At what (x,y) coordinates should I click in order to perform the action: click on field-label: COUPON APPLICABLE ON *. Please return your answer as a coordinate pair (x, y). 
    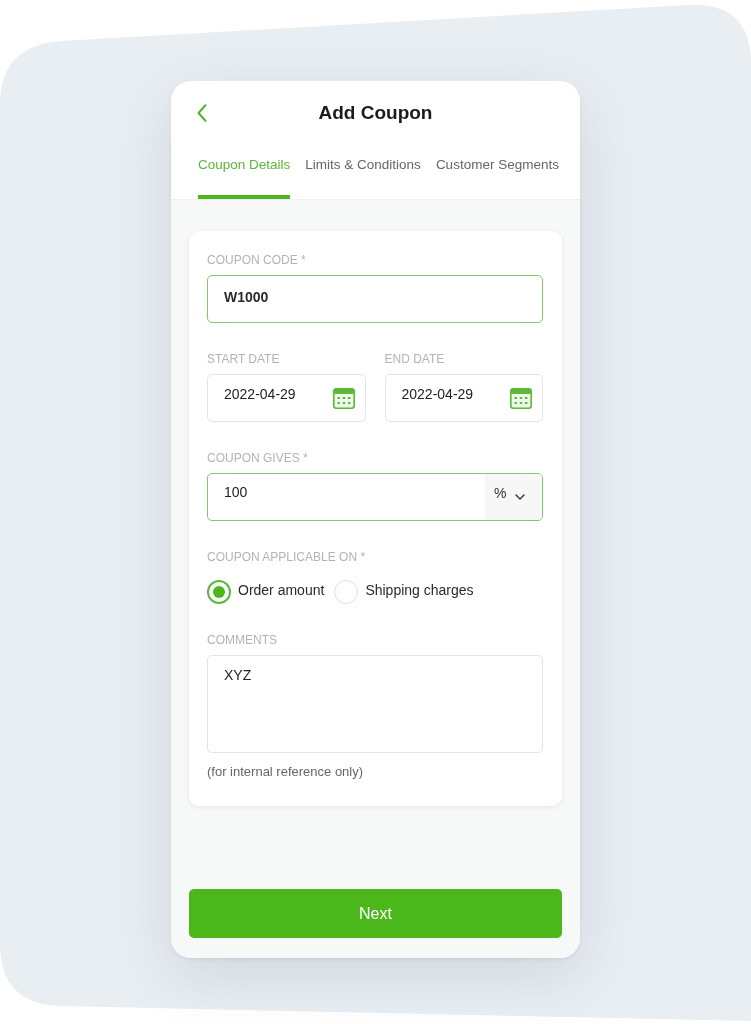
    Looking at the image, I should click on (287, 557).